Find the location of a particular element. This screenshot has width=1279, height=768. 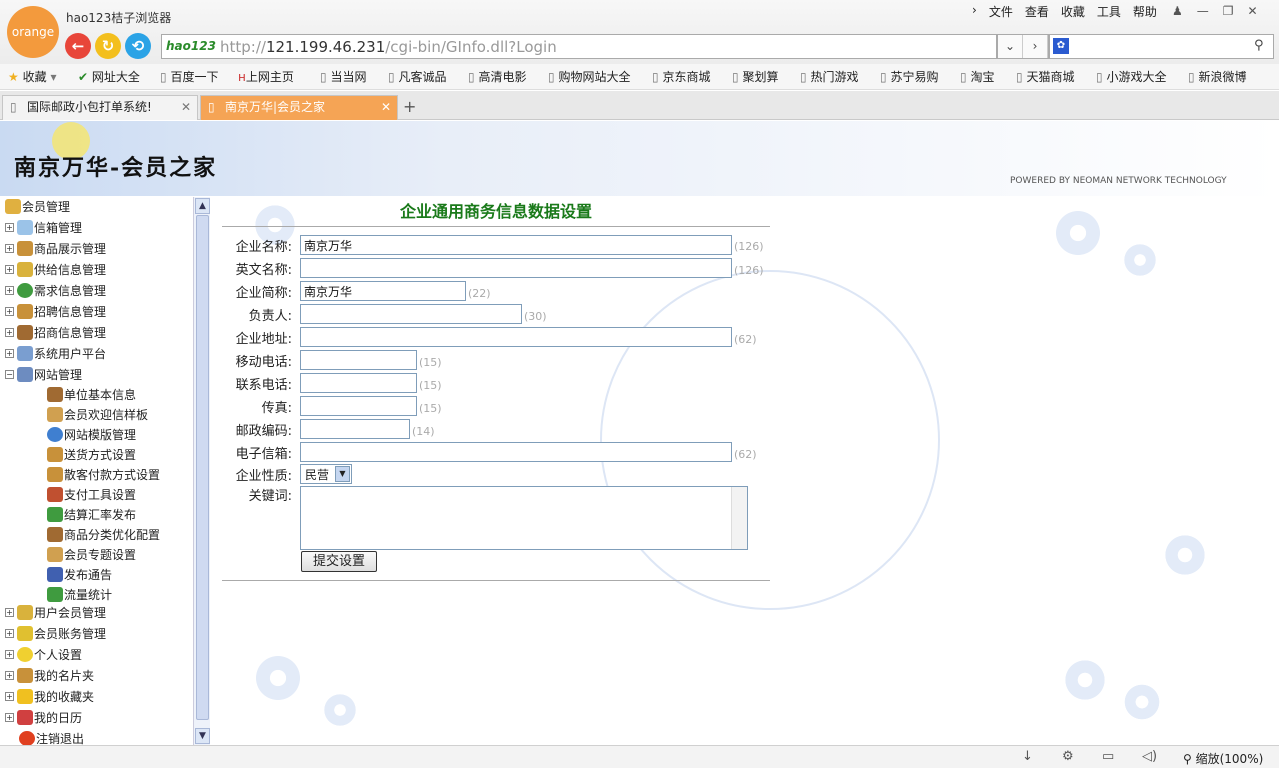

bookmark-item: ▯ 高清电影 is located at coordinates (497, 76).